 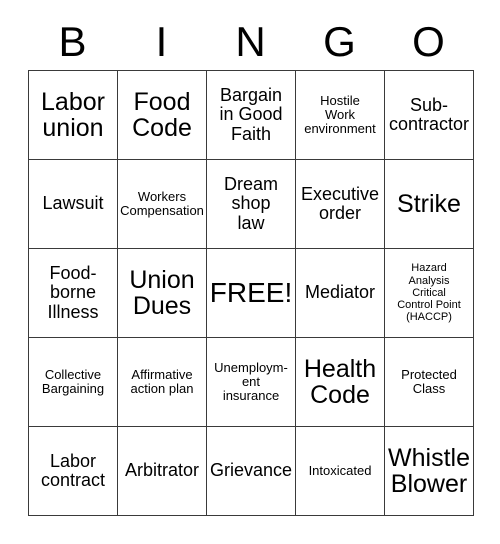 I want to click on bingo-cell-label: Collective Bargaining, so click(x=73, y=381).